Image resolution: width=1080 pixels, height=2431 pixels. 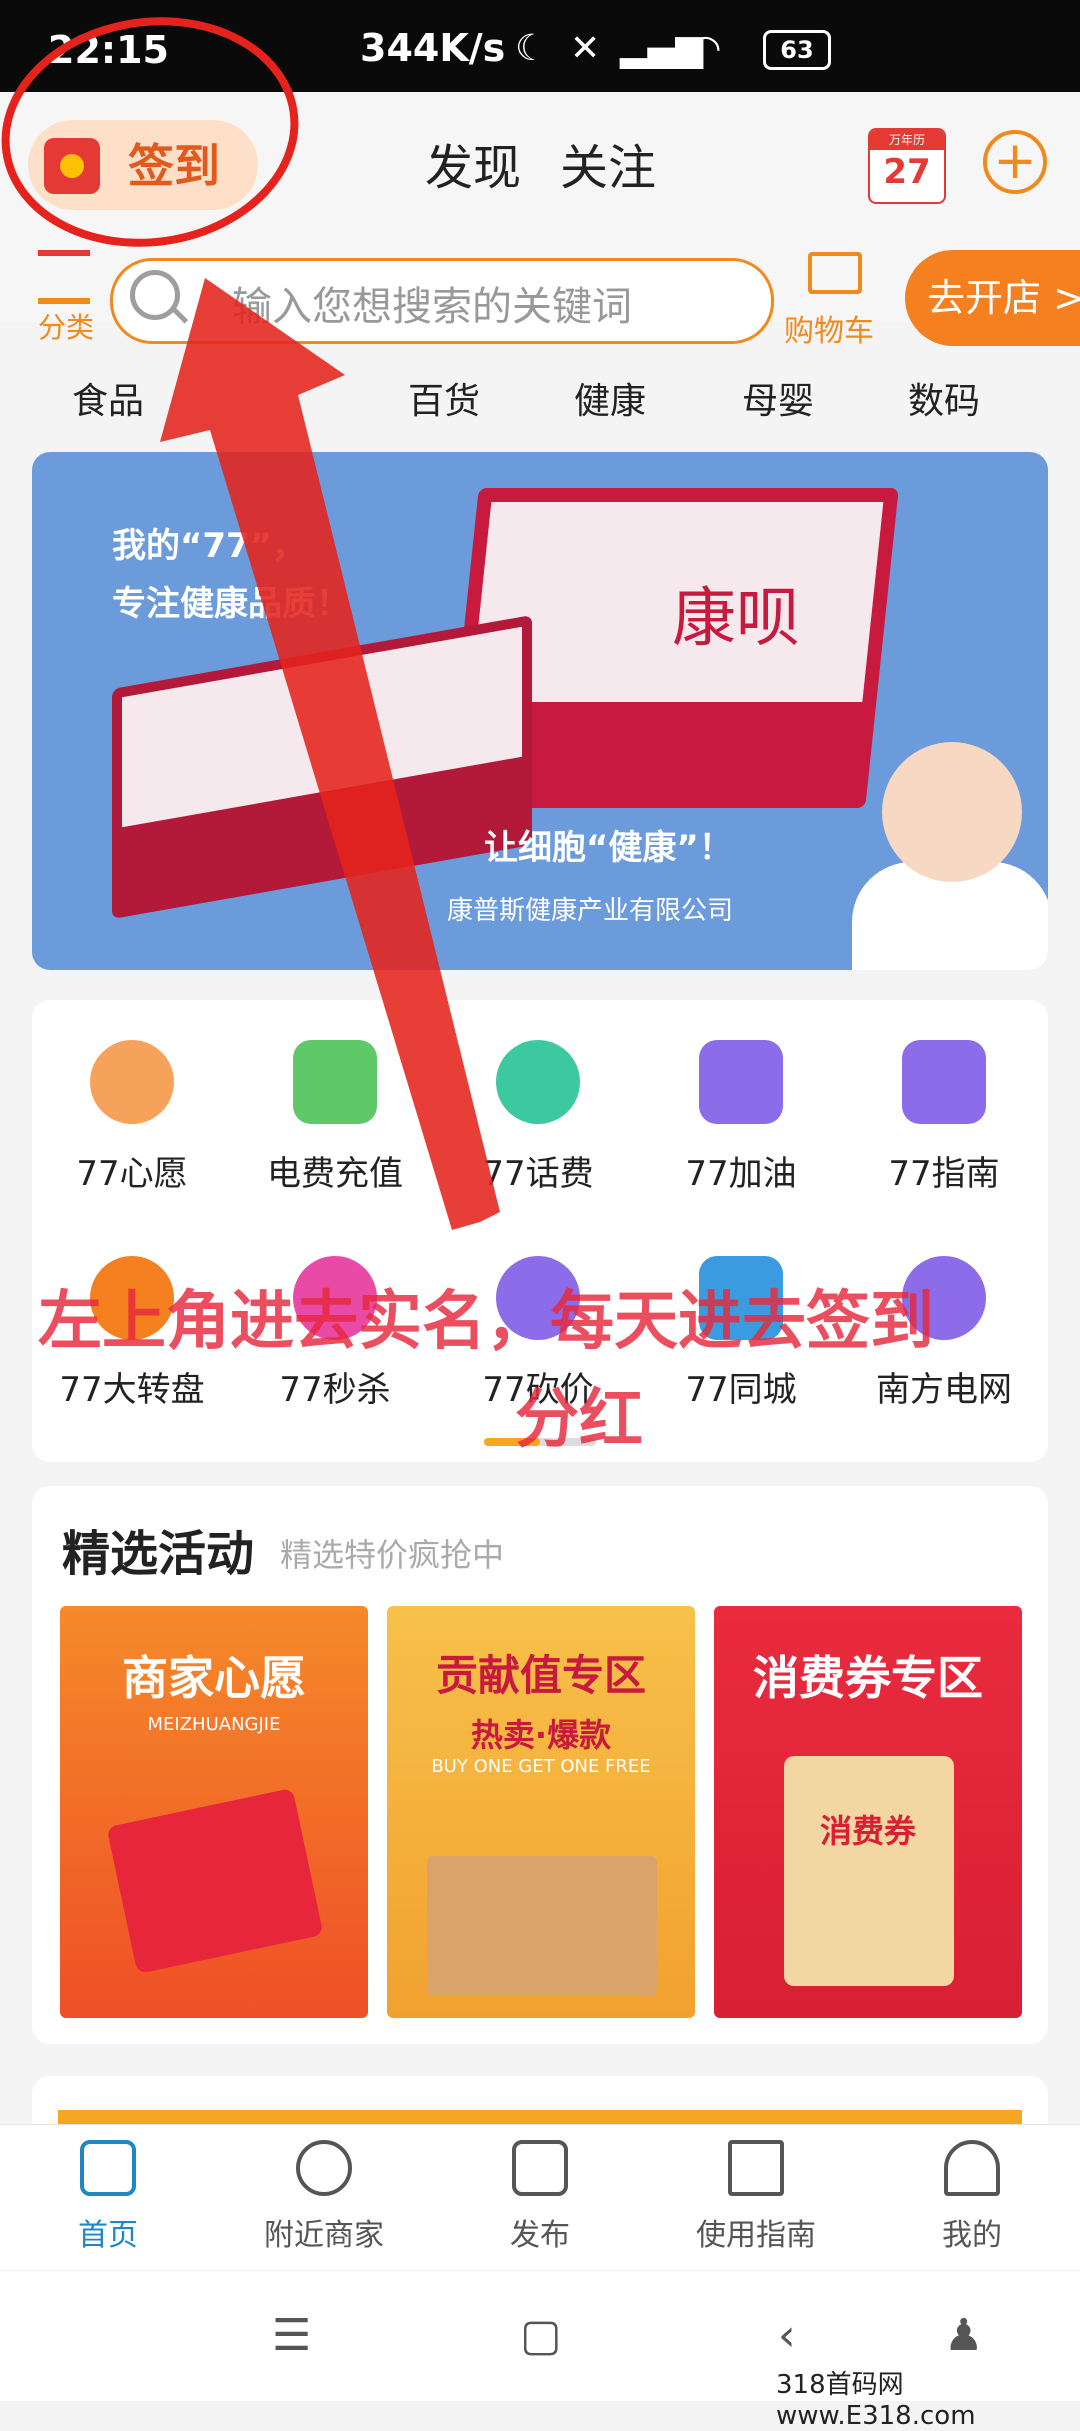 I want to click on activity-card-title: 商家心愿, so click(x=214, y=1678).